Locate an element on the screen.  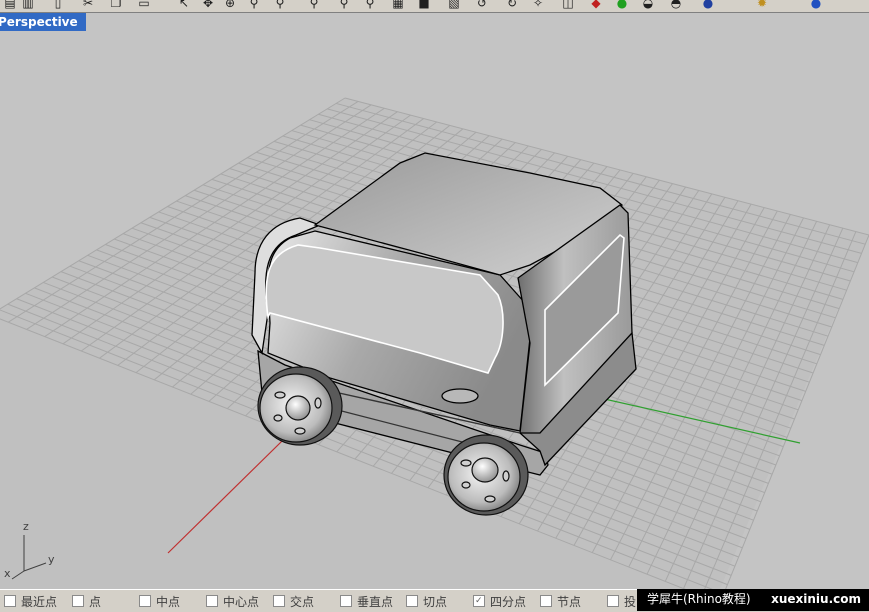
axis-label-y: y is located at coordinates (51, 559).